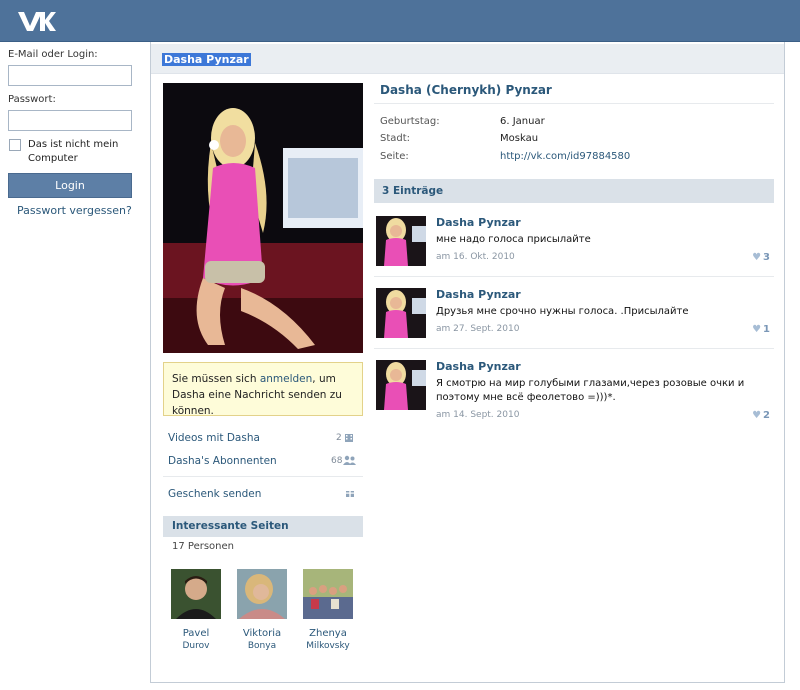 This screenshot has width=800, height=690. I want to click on like-count: 3, so click(766, 257).